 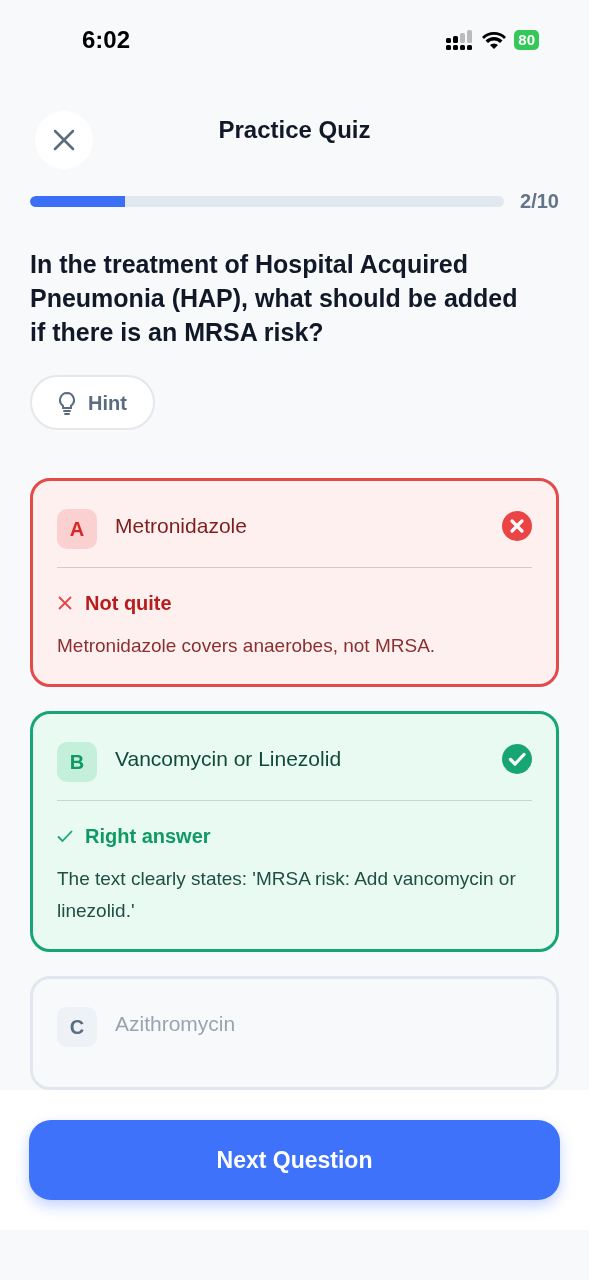 I want to click on cross-icon, so click(x=65, y=603).